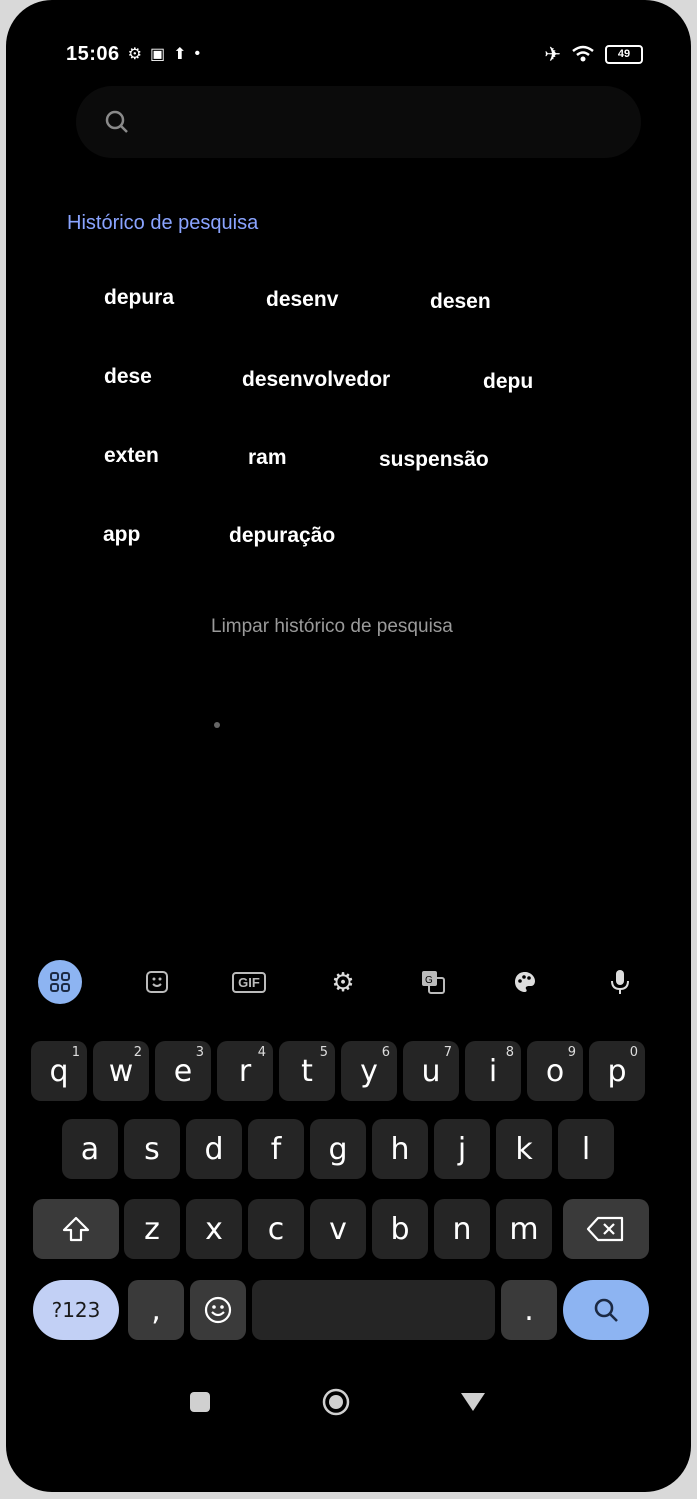 The image size is (697, 1499). What do you see at coordinates (157, 982) in the screenshot?
I see `sticker-icon` at bounding box center [157, 982].